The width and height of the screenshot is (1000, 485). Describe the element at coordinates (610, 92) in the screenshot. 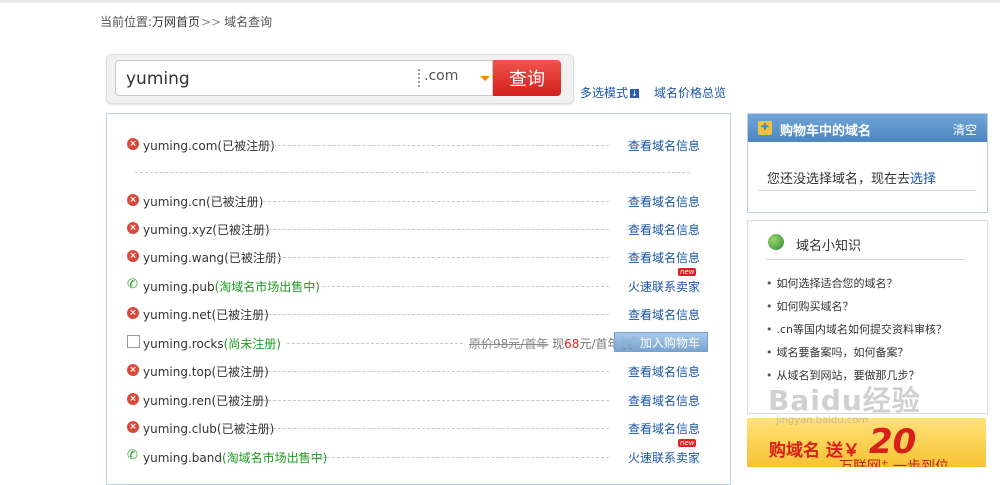

I see `multi-select-mode-link: 多选模式 ↓` at that location.